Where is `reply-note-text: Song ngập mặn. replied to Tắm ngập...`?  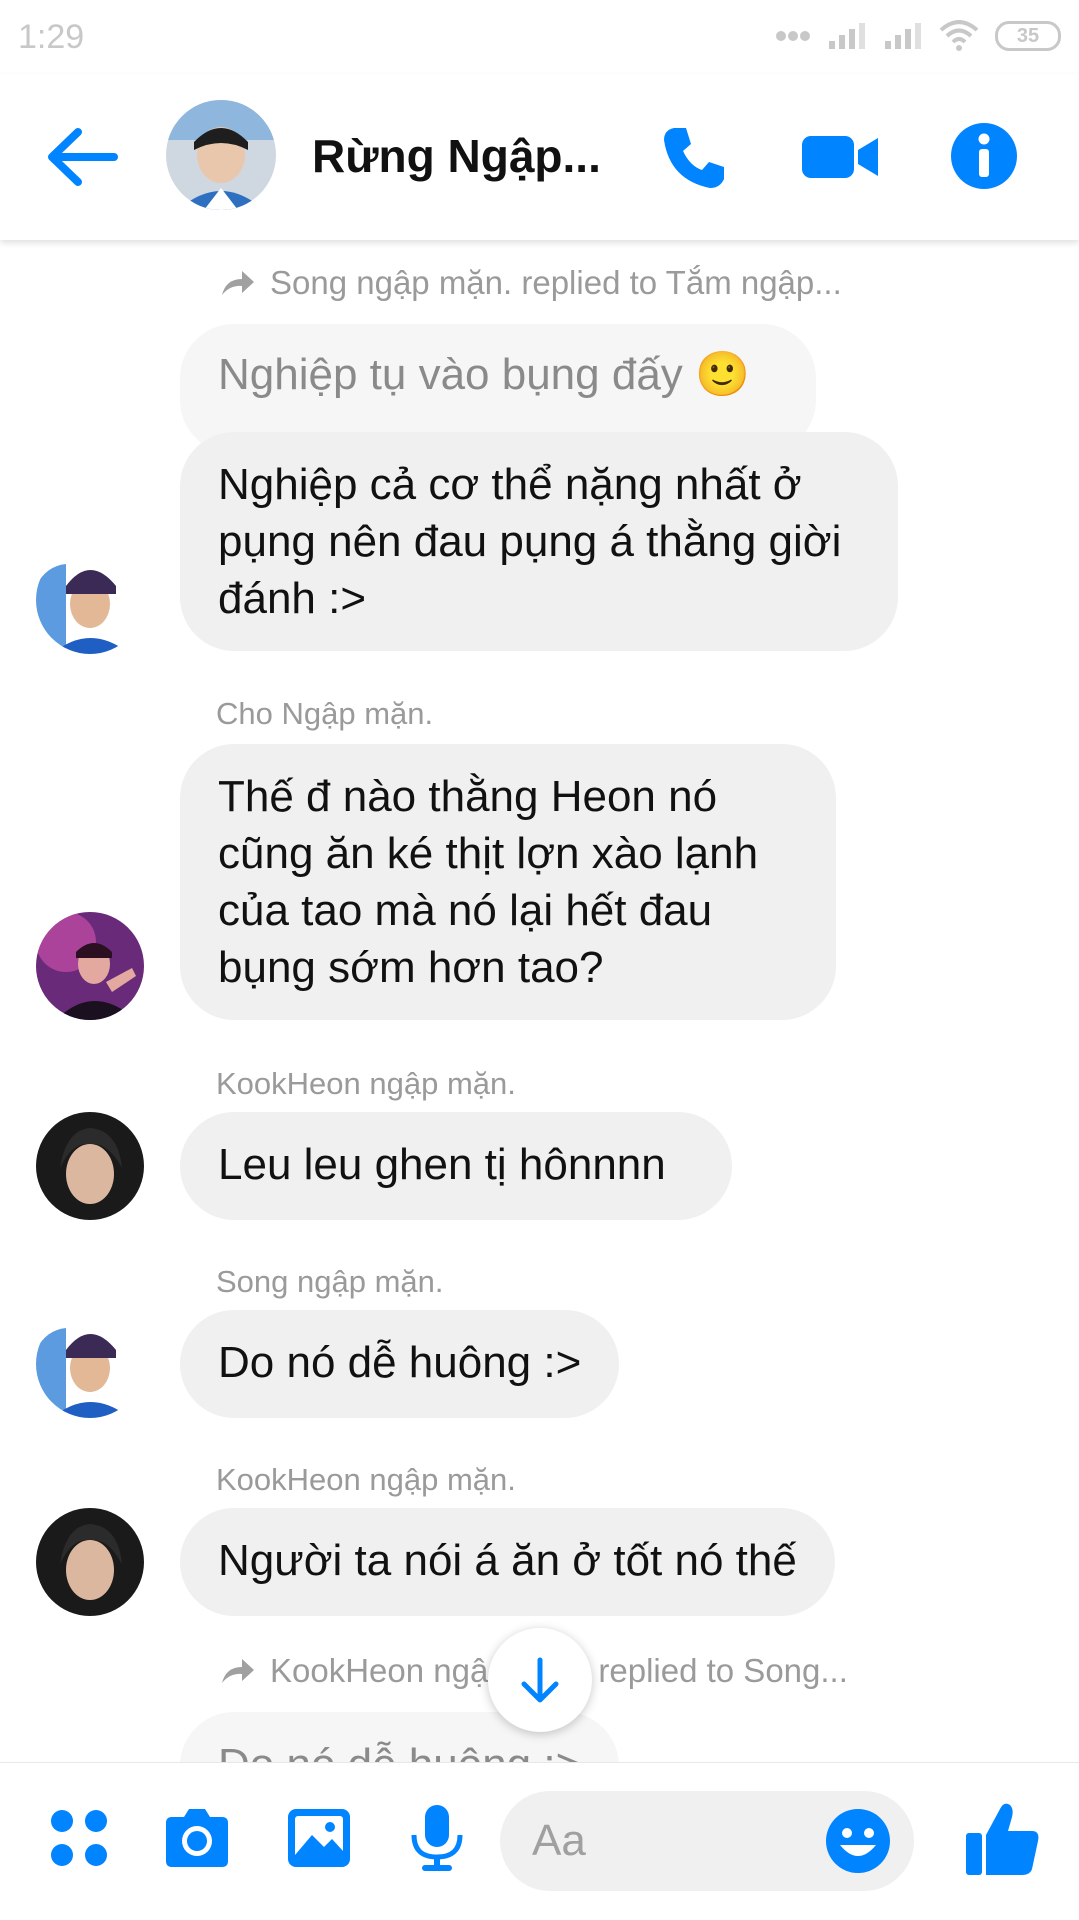
reply-note-text: Song ngập mặn. replied to Tắm ngập... is located at coordinates (556, 282).